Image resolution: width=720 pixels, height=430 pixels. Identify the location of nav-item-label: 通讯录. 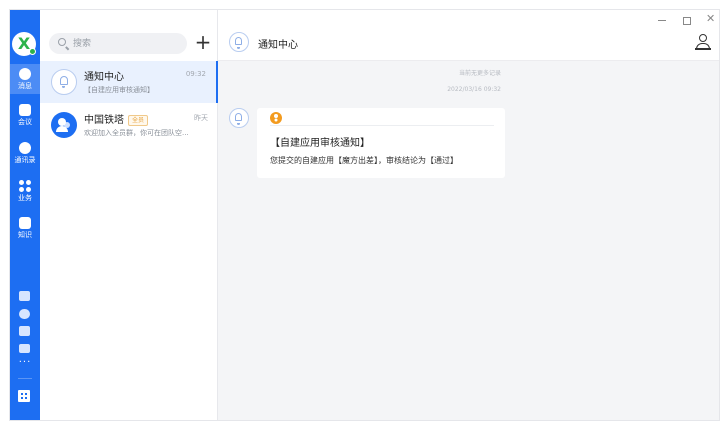
(25, 160).